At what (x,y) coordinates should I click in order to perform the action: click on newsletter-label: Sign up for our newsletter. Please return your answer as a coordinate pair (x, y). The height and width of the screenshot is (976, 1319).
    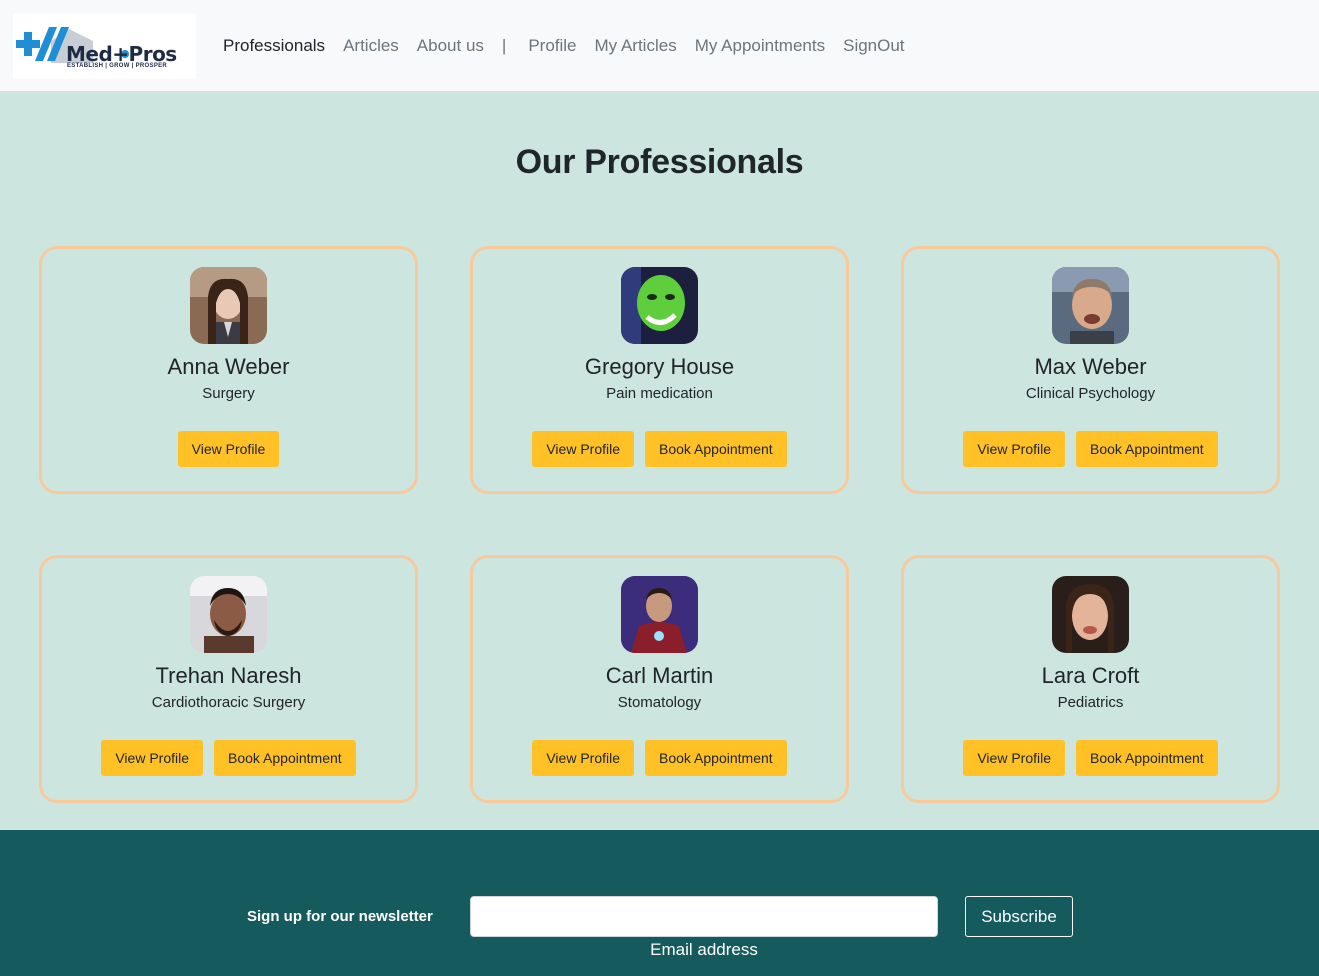
    Looking at the image, I should click on (340, 916).